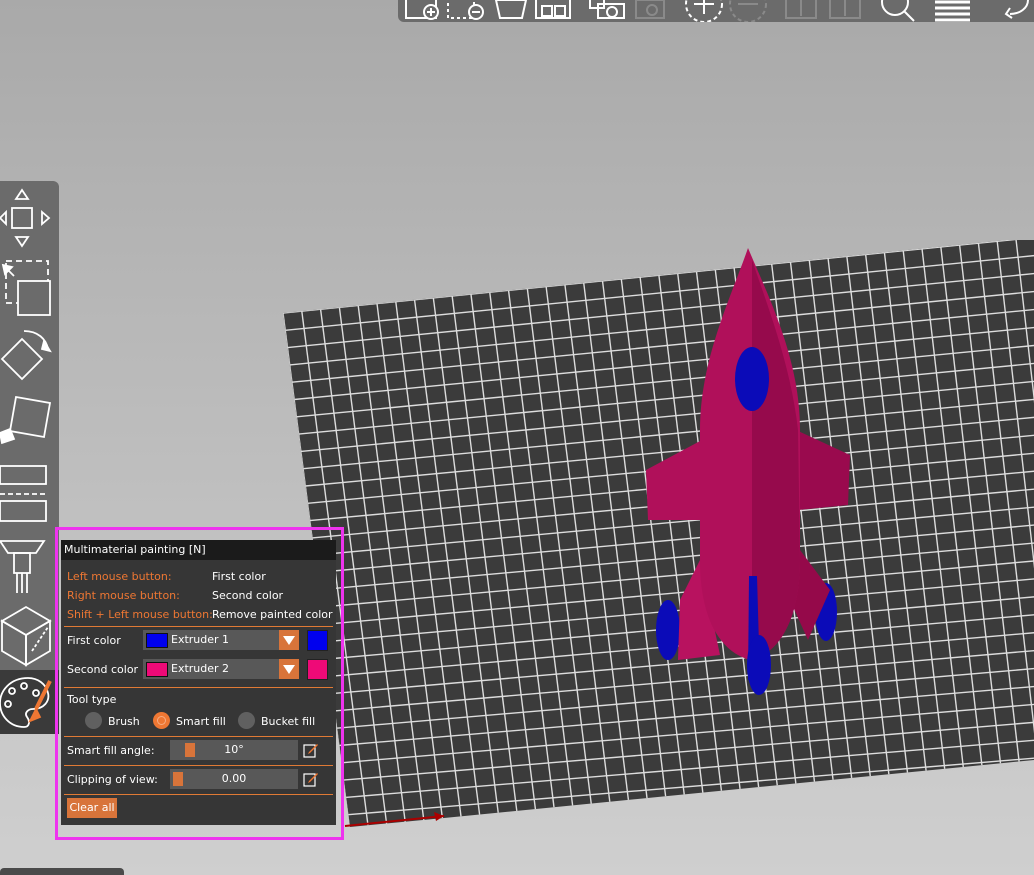 The height and width of the screenshot is (875, 1034). I want to click on bucket-fill-radio, so click(246, 720).